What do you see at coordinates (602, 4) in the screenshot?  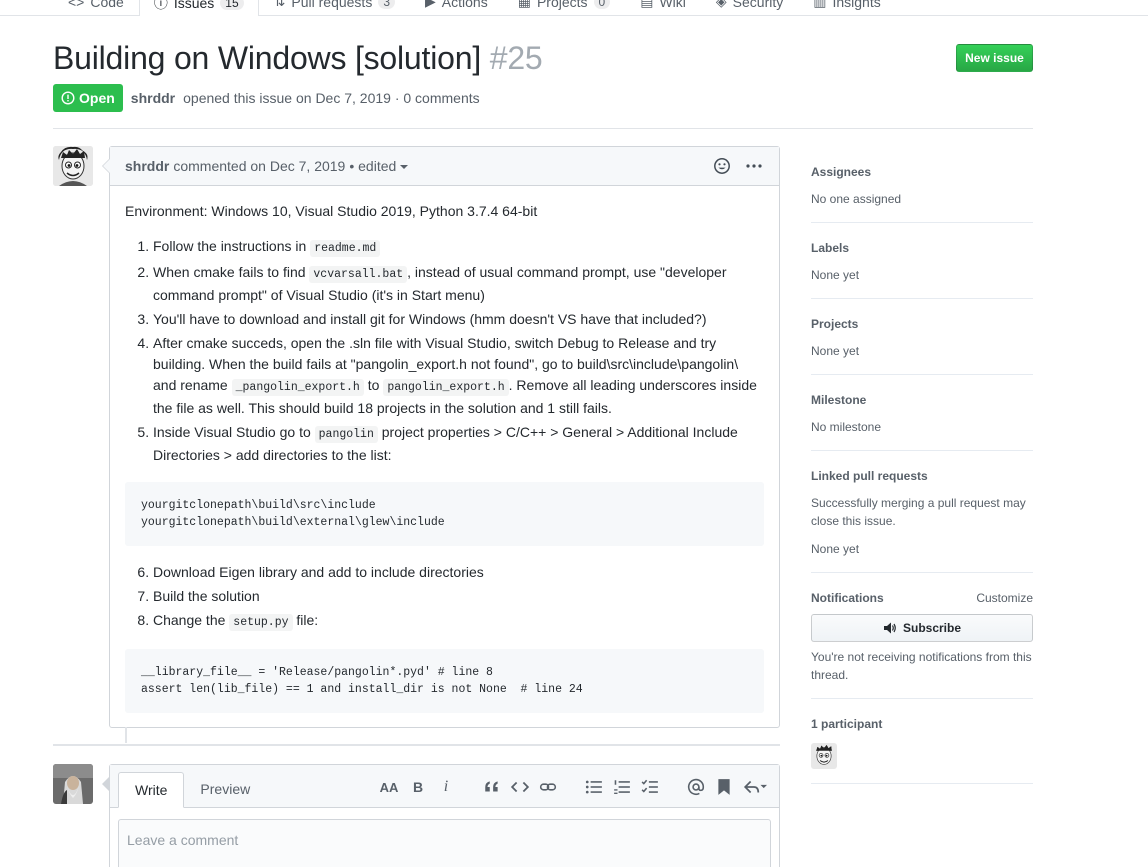 I see `projects-count: 0` at bounding box center [602, 4].